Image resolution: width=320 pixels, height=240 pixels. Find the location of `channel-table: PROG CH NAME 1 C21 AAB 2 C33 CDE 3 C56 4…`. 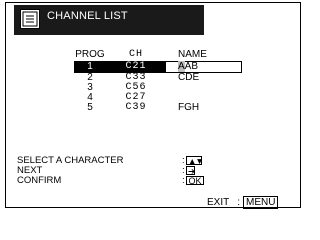

channel-table: PROG CH NAME 1 C21 AAB 2 C33 CDE 3 C56 4… is located at coordinates (158, 81).